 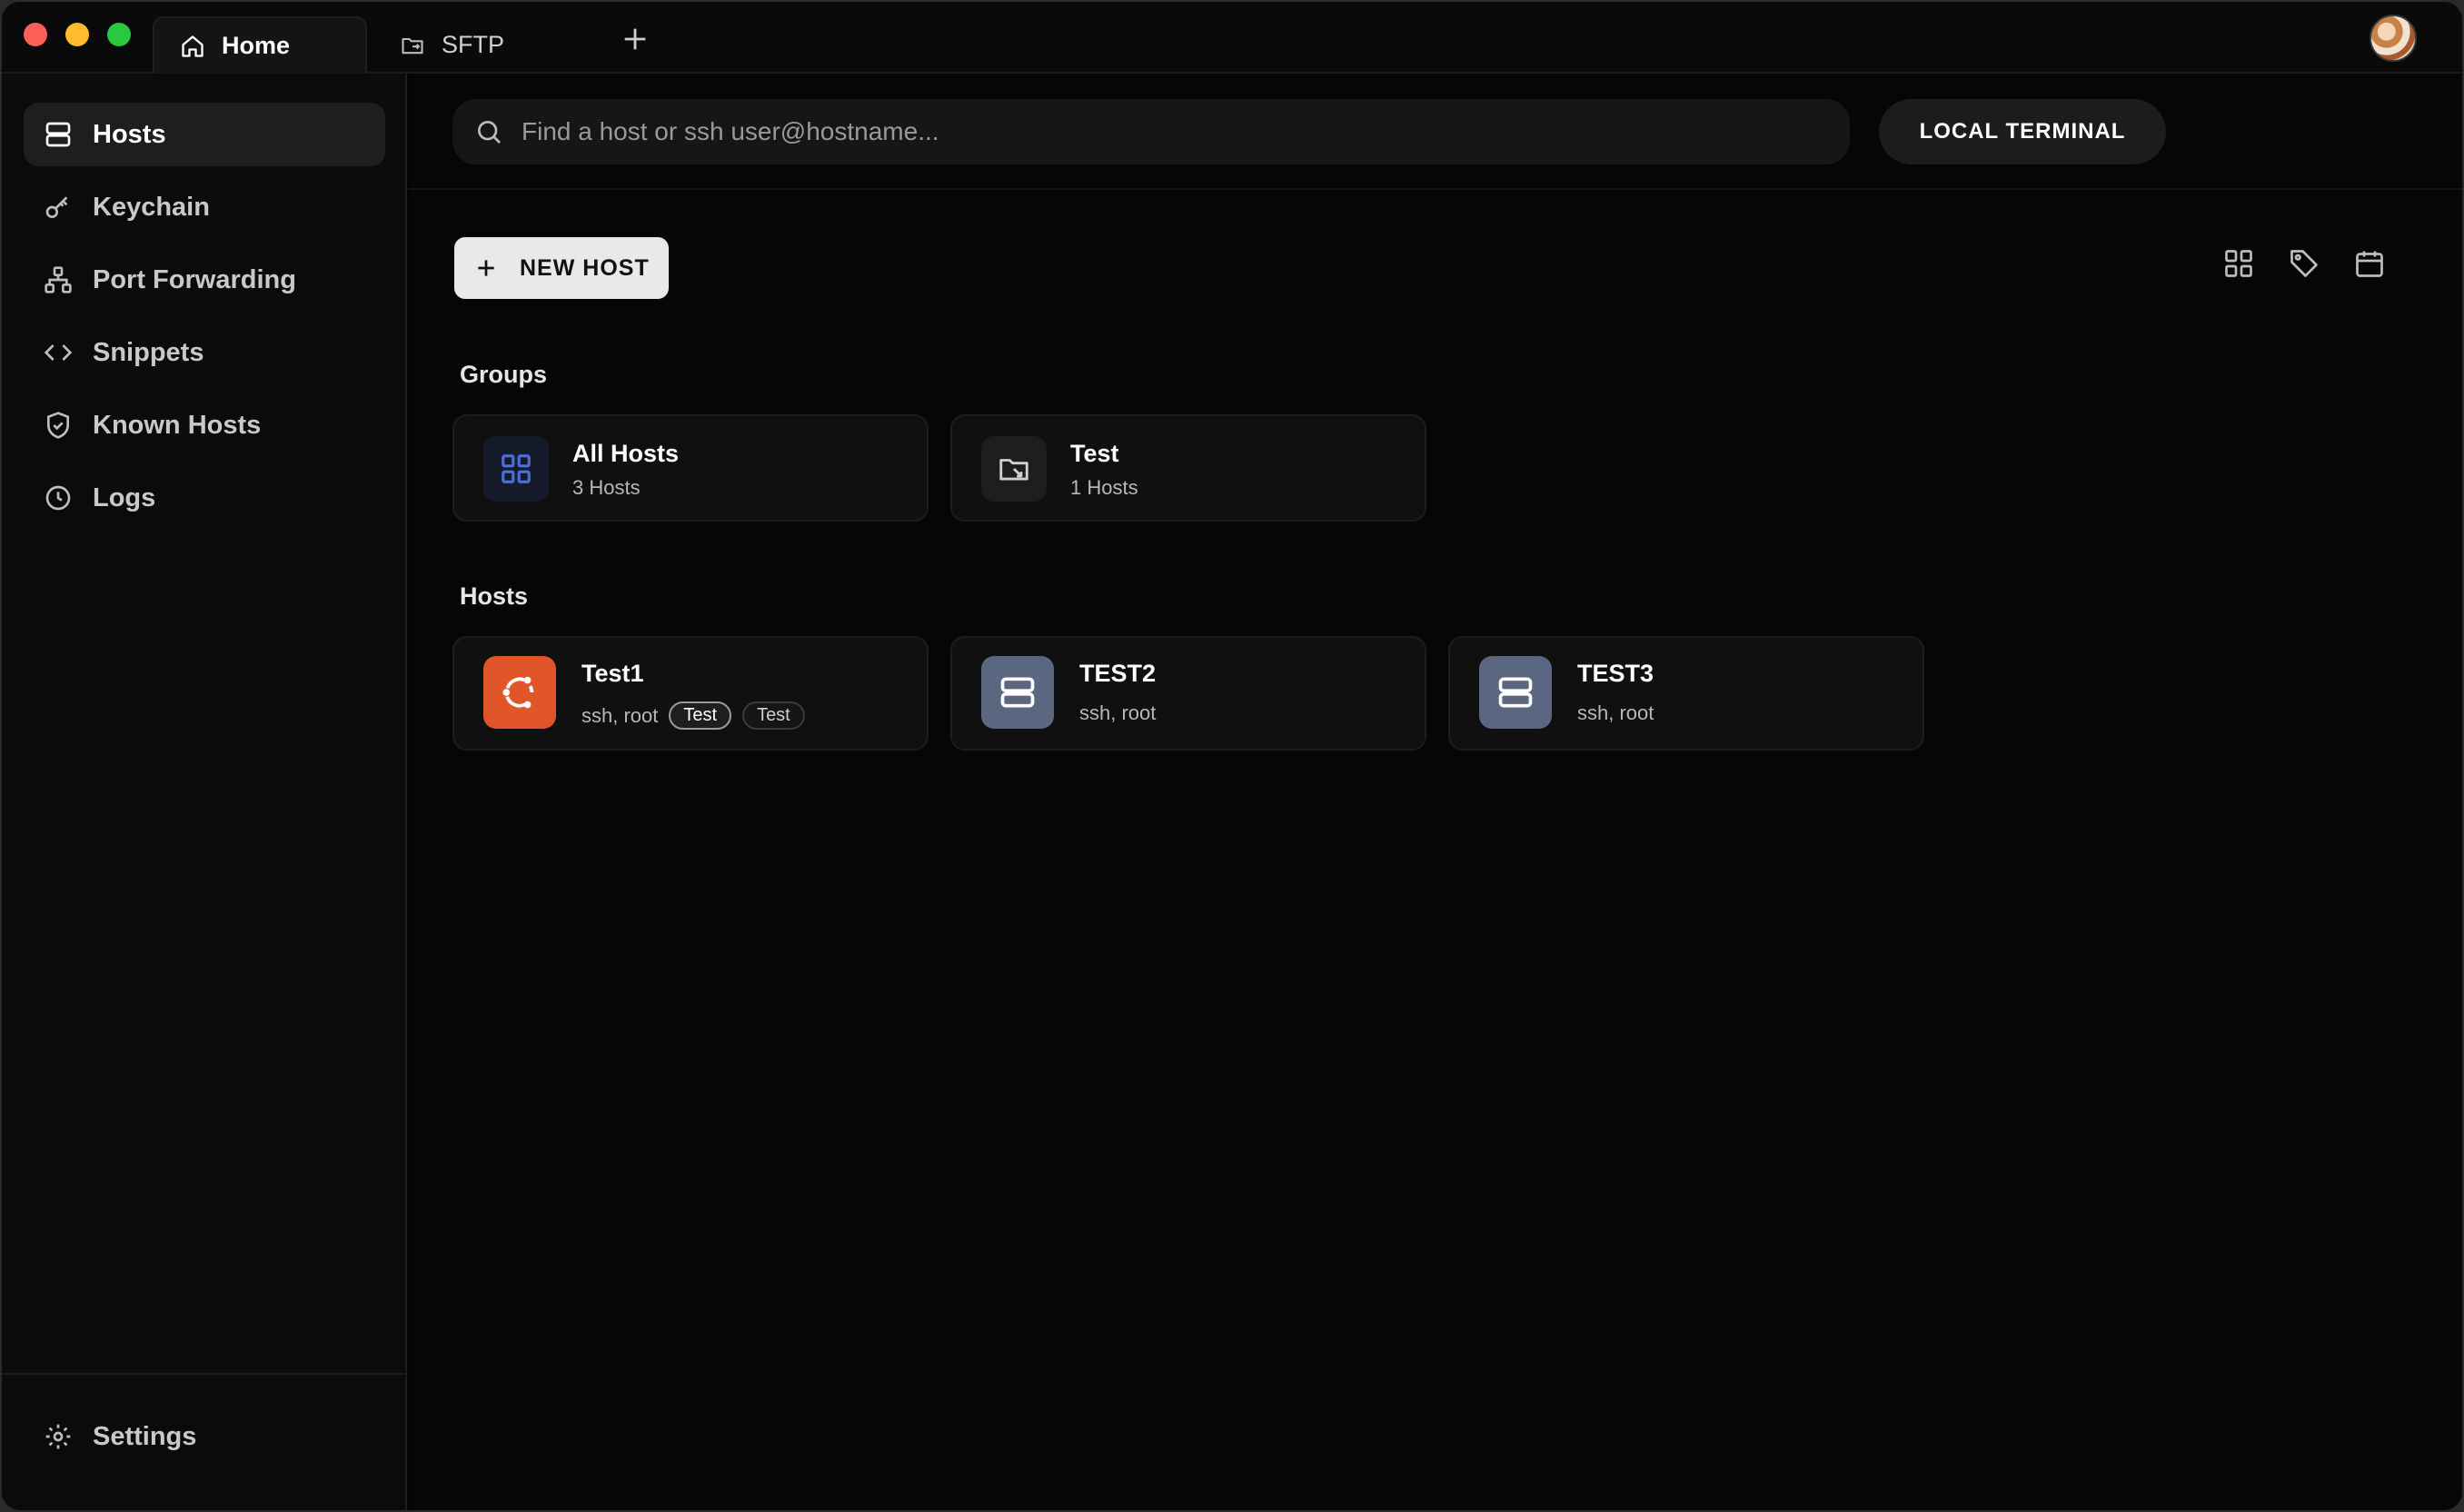 I want to click on search-bar, so click(x=1151, y=131).